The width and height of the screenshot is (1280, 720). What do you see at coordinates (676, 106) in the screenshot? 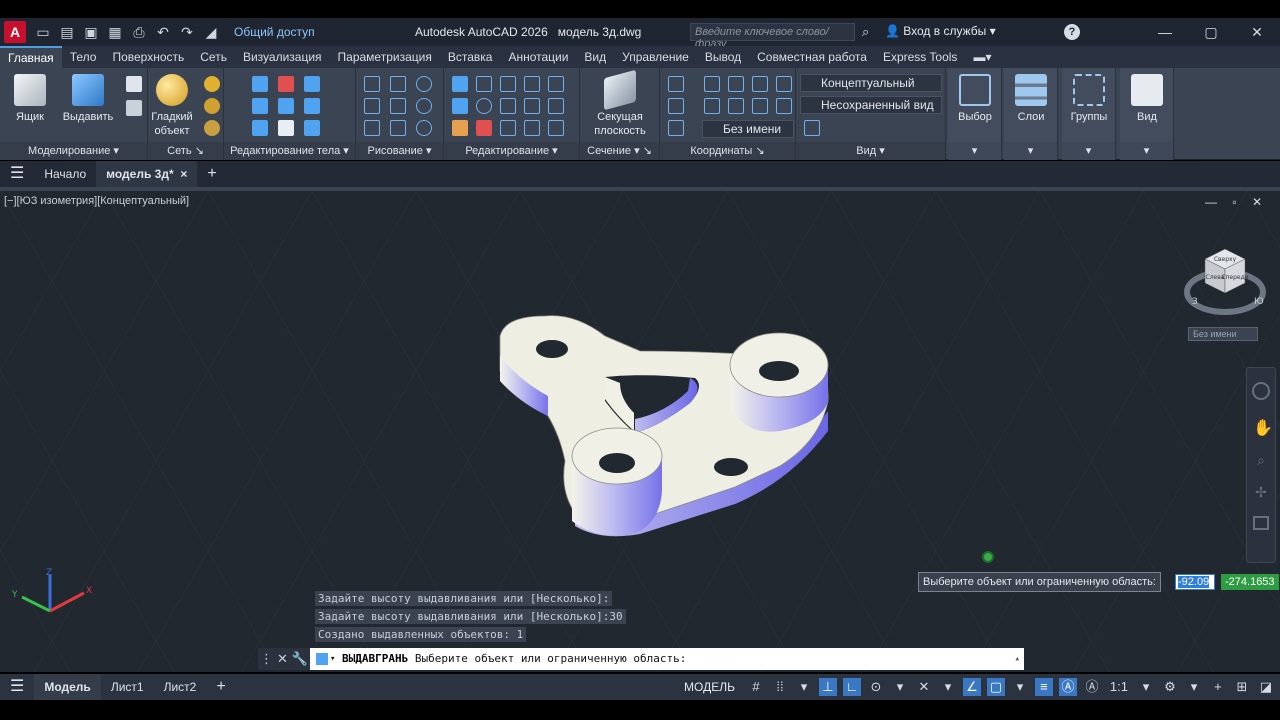
I see `ucs-view-icon` at bounding box center [676, 106].